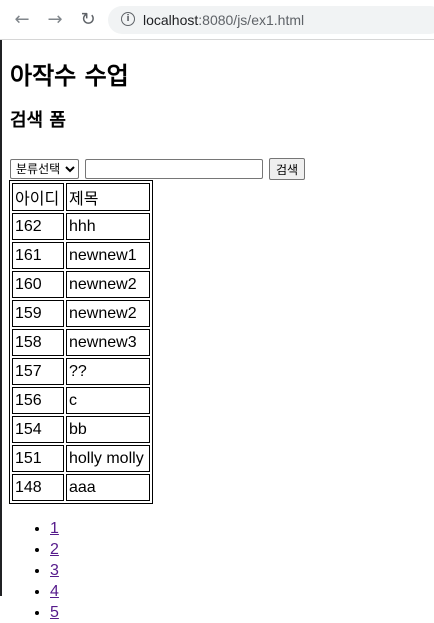 Image resolution: width=434 pixels, height=623 pixels. I want to click on cell-title: holly molly, so click(108, 458).